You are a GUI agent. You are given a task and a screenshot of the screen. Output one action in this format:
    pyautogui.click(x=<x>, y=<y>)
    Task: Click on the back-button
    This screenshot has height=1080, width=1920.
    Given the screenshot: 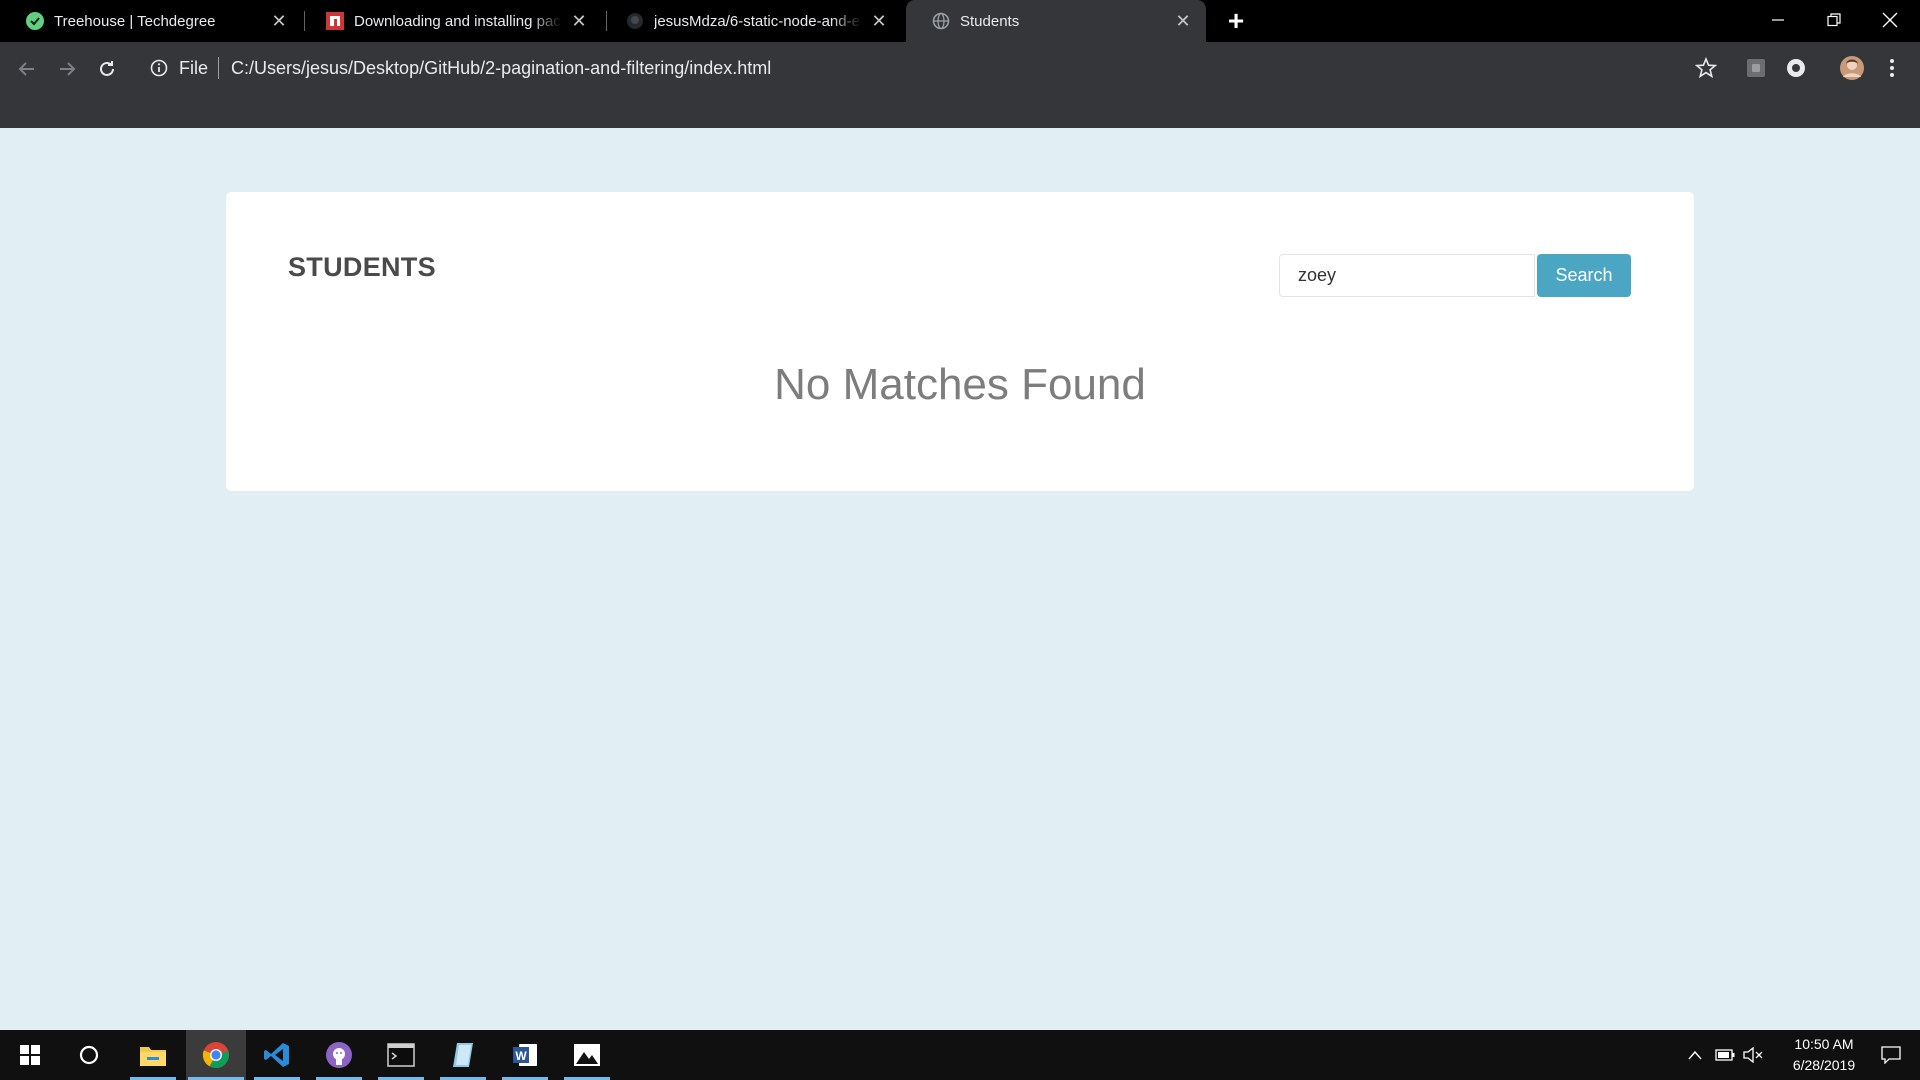 What is the action you would take?
    pyautogui.click(x=27, y=69)
    